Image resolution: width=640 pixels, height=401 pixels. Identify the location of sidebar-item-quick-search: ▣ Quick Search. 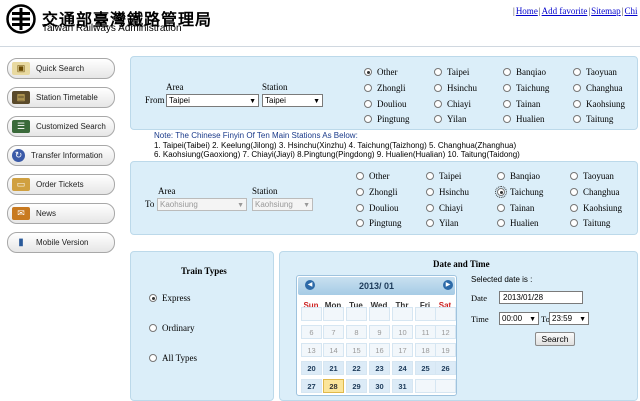
(61, 68).